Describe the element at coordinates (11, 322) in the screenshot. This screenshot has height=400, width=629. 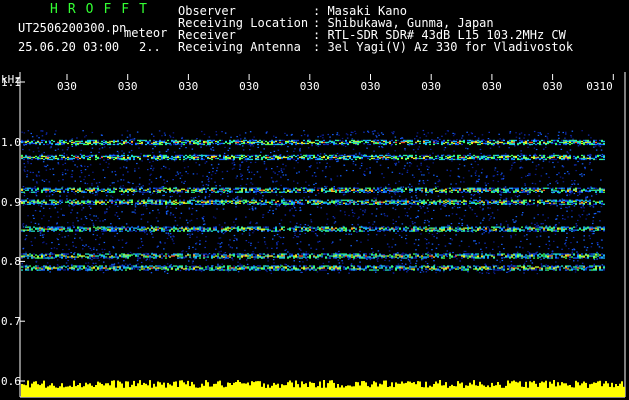
I see `y-tick-label: 0.7` at that location.